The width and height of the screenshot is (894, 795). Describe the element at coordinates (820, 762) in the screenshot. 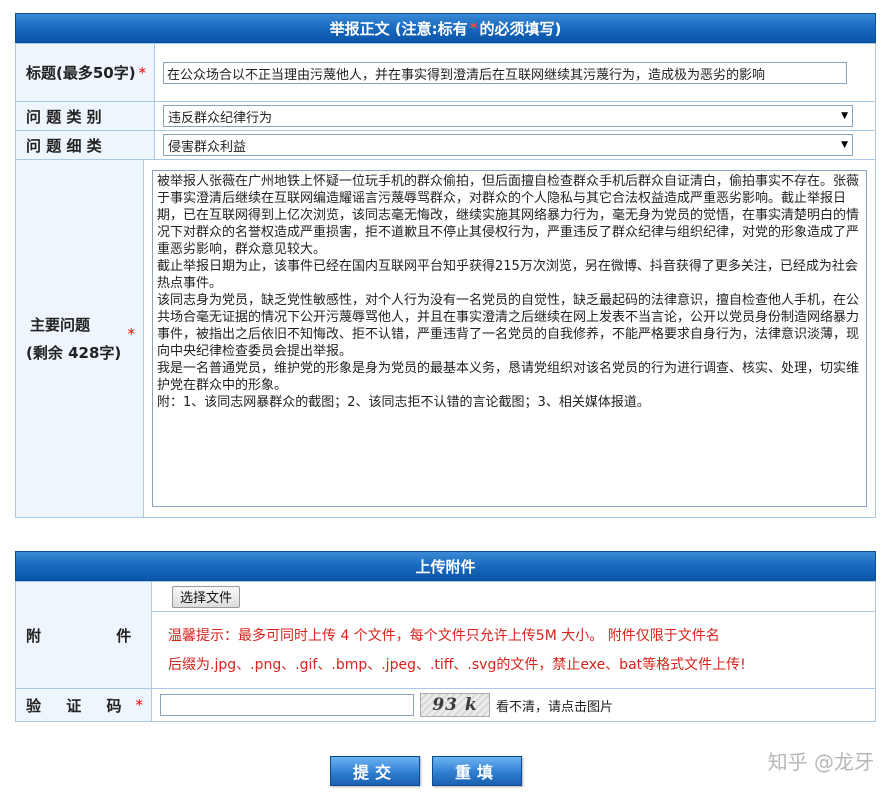

I see `watermark: 知乎 @龙牙` at that location.